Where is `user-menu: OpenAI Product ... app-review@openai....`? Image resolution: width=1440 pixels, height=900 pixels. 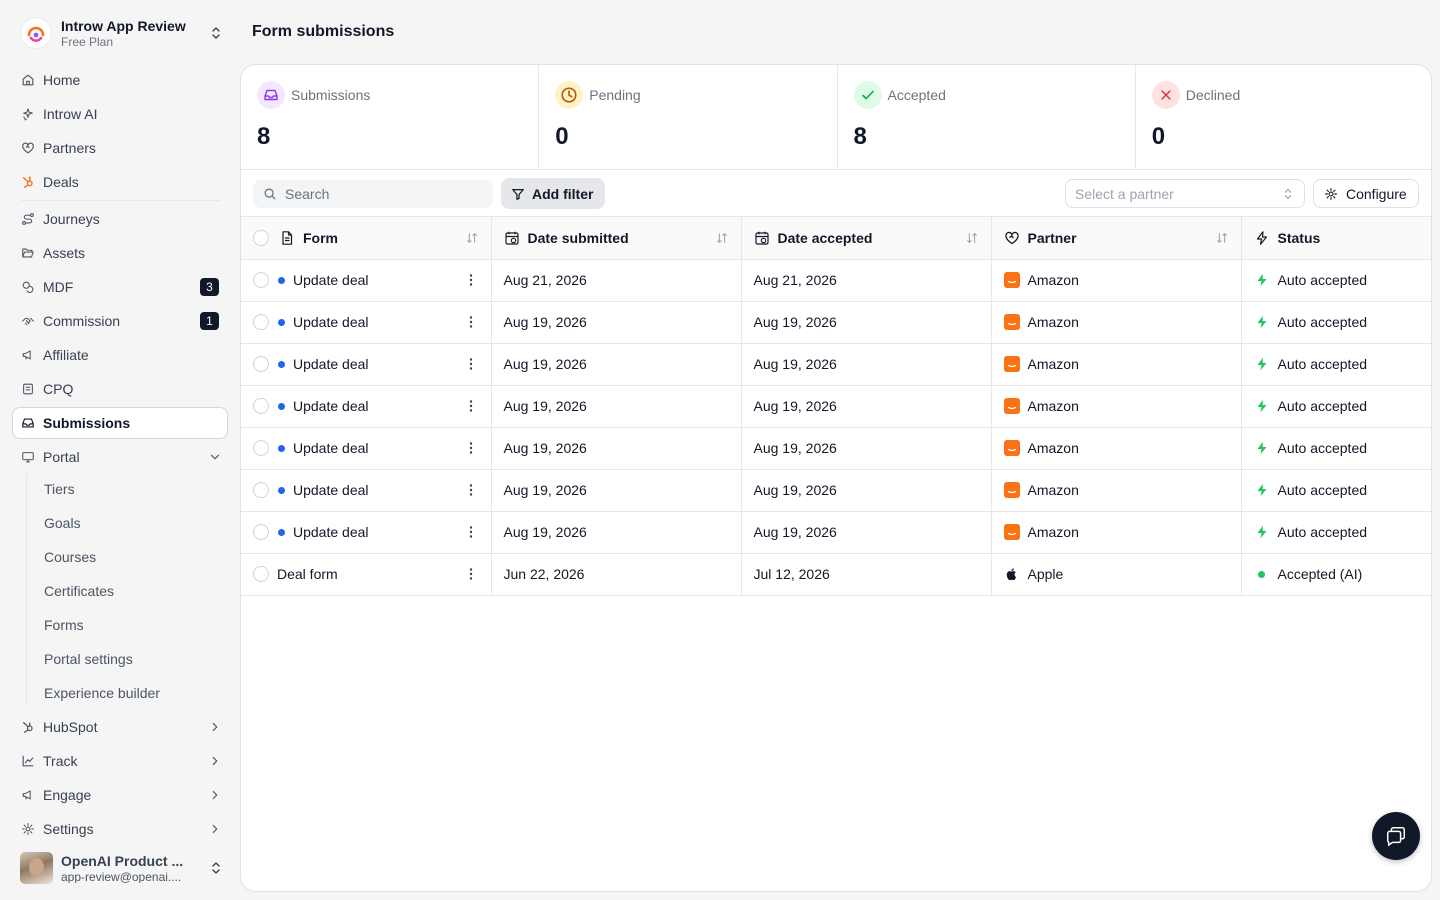
user-menu: OpenAI Product ... app-review@openai.... is located at coordinates (124, 868).